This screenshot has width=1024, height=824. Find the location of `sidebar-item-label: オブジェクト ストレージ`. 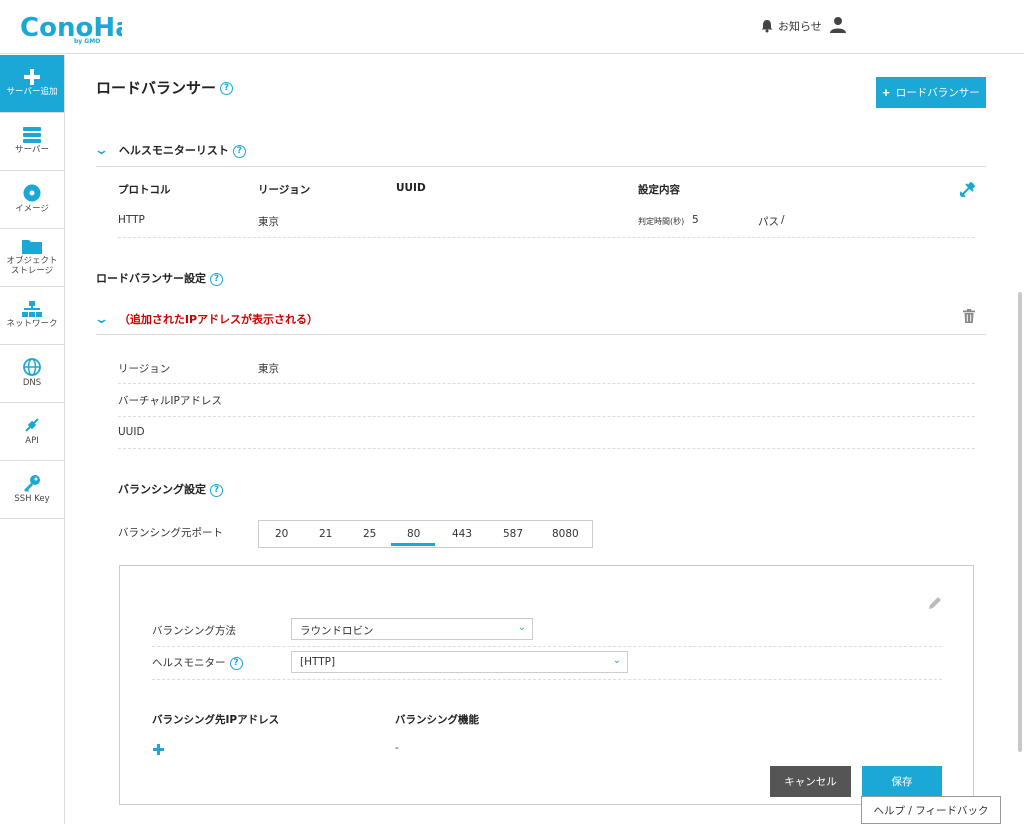

sidebar-item-label: オブジェクト ストレージ is located at coordinates (32, 266).